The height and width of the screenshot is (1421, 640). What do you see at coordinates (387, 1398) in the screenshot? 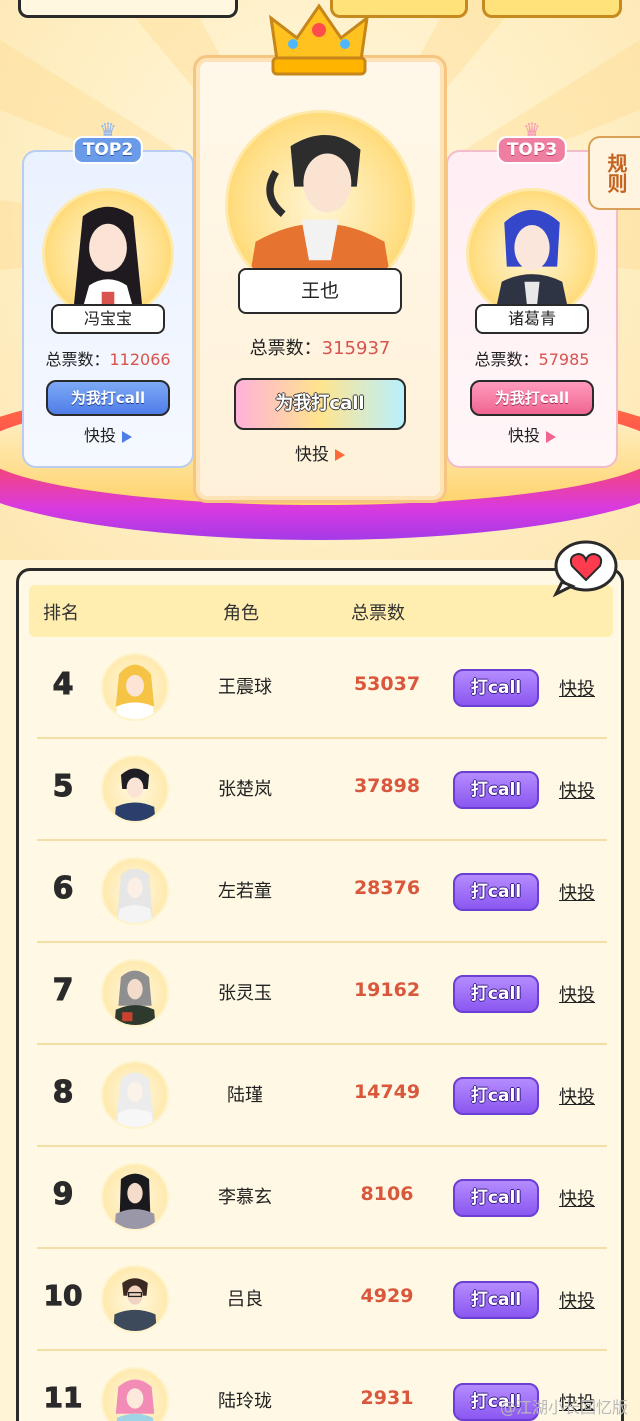
I see `votes-count: 2931` at bounding box center [387, 1398].